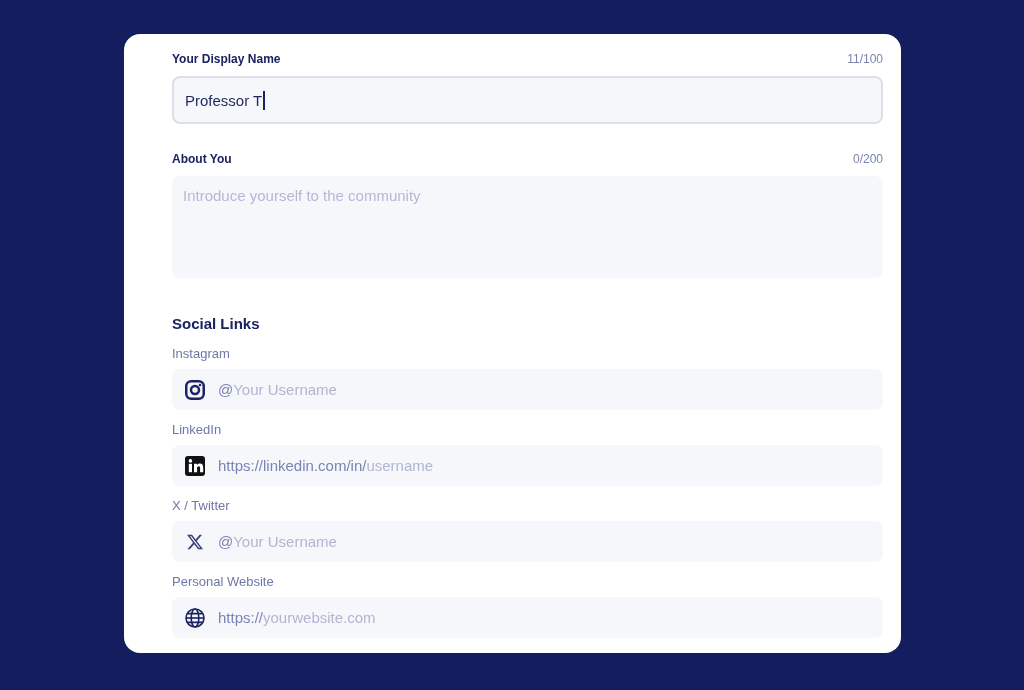  I want to click on instagram-icon, so click(195, 389).